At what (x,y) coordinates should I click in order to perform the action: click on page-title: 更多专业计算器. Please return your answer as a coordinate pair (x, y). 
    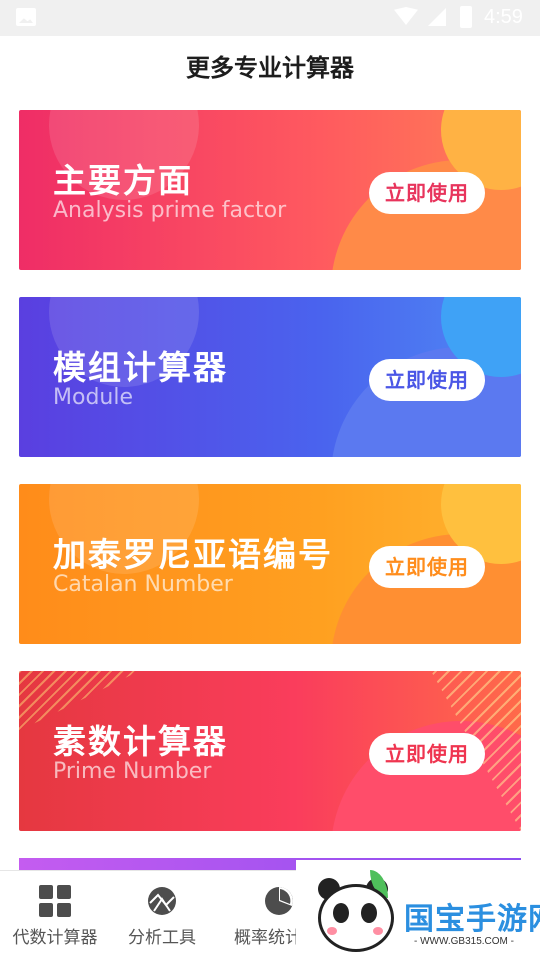
    Looking at the image, I should click on (270, 68).